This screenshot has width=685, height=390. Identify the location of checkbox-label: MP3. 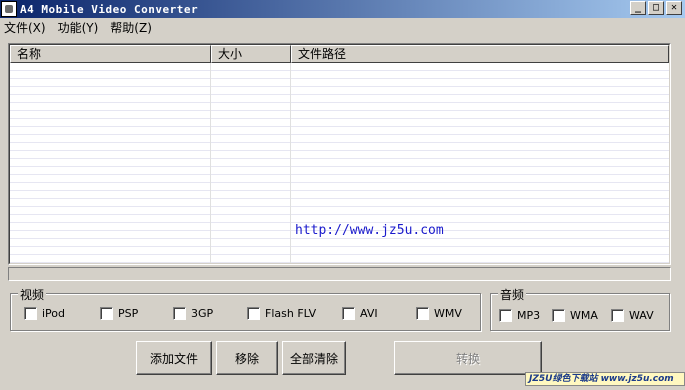
(529, 315).